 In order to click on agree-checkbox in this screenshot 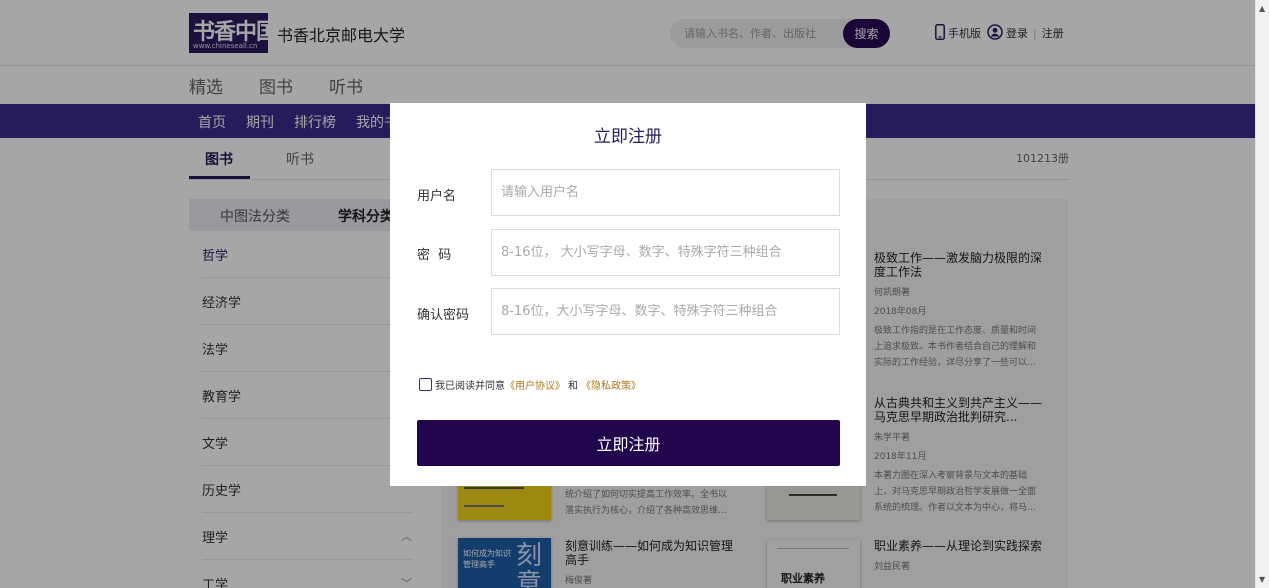, I will do `click(425, 384)`.